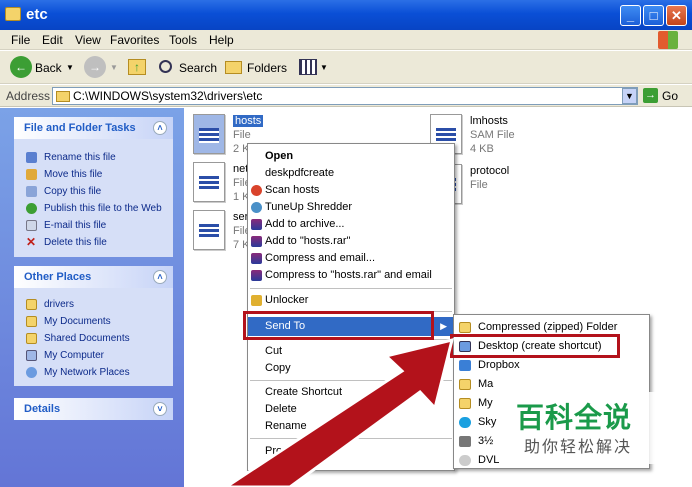 This screenshot has width=692, height=487. Describe the element at coordinates (574, 417) in the screenshot. I see `watermark-title: 百科全说` at that location.